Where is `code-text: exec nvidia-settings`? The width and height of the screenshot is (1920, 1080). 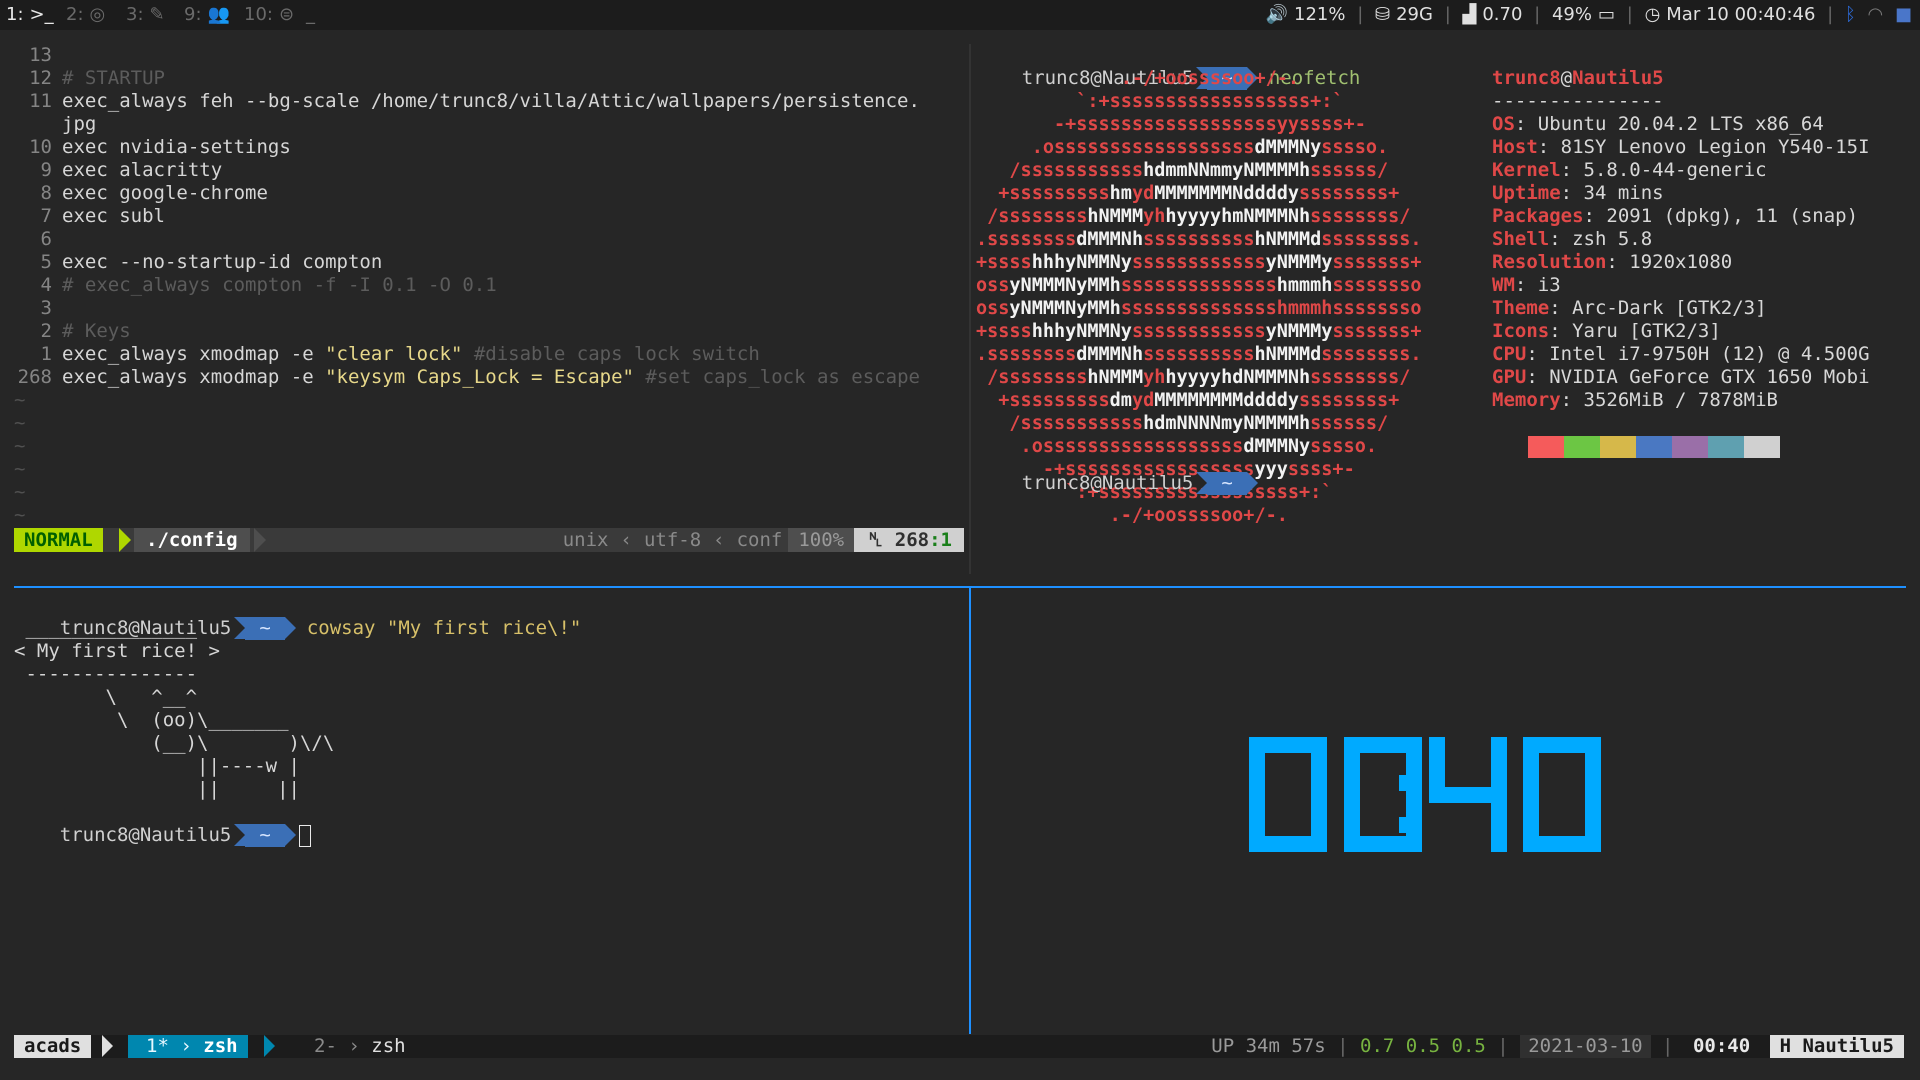
code-text: exec nvidia-settings is located at coordinates (176, 147).